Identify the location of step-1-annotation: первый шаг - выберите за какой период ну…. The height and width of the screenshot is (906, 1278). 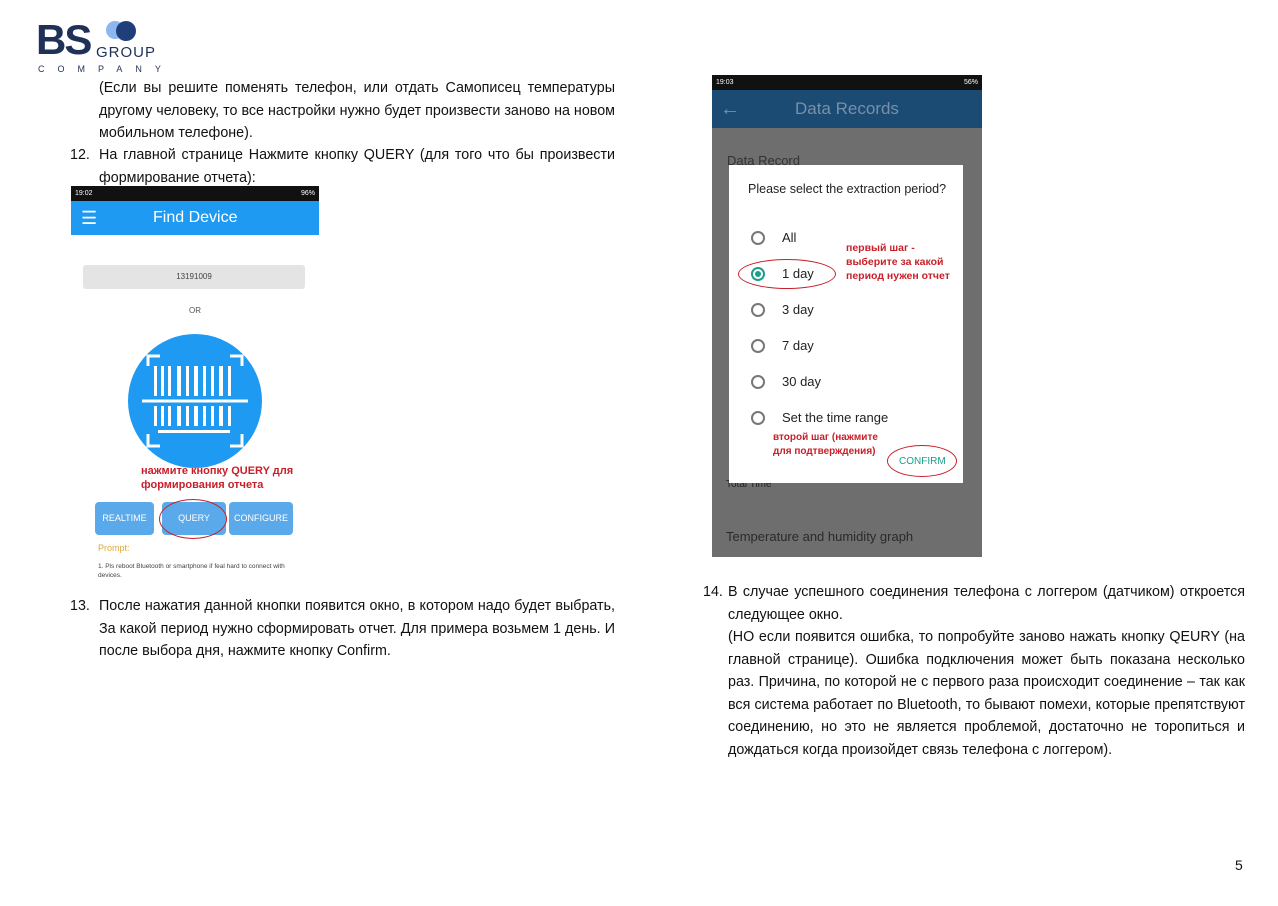
(898, 262).